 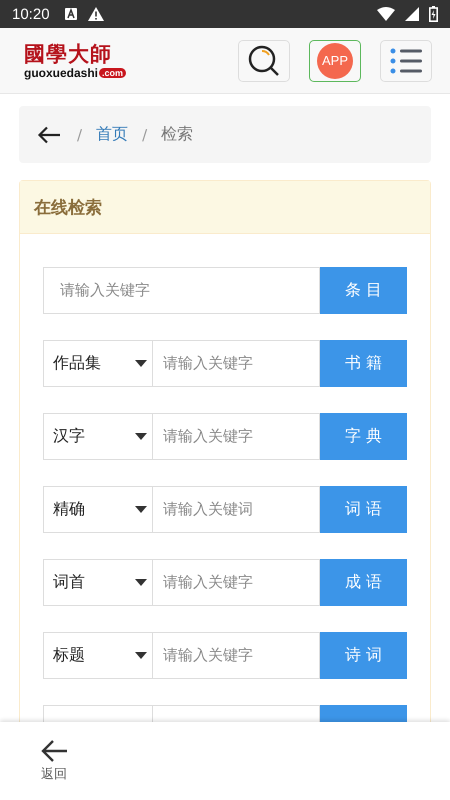 I want to click on status-time: 10:20, so click(x=31, y=14).